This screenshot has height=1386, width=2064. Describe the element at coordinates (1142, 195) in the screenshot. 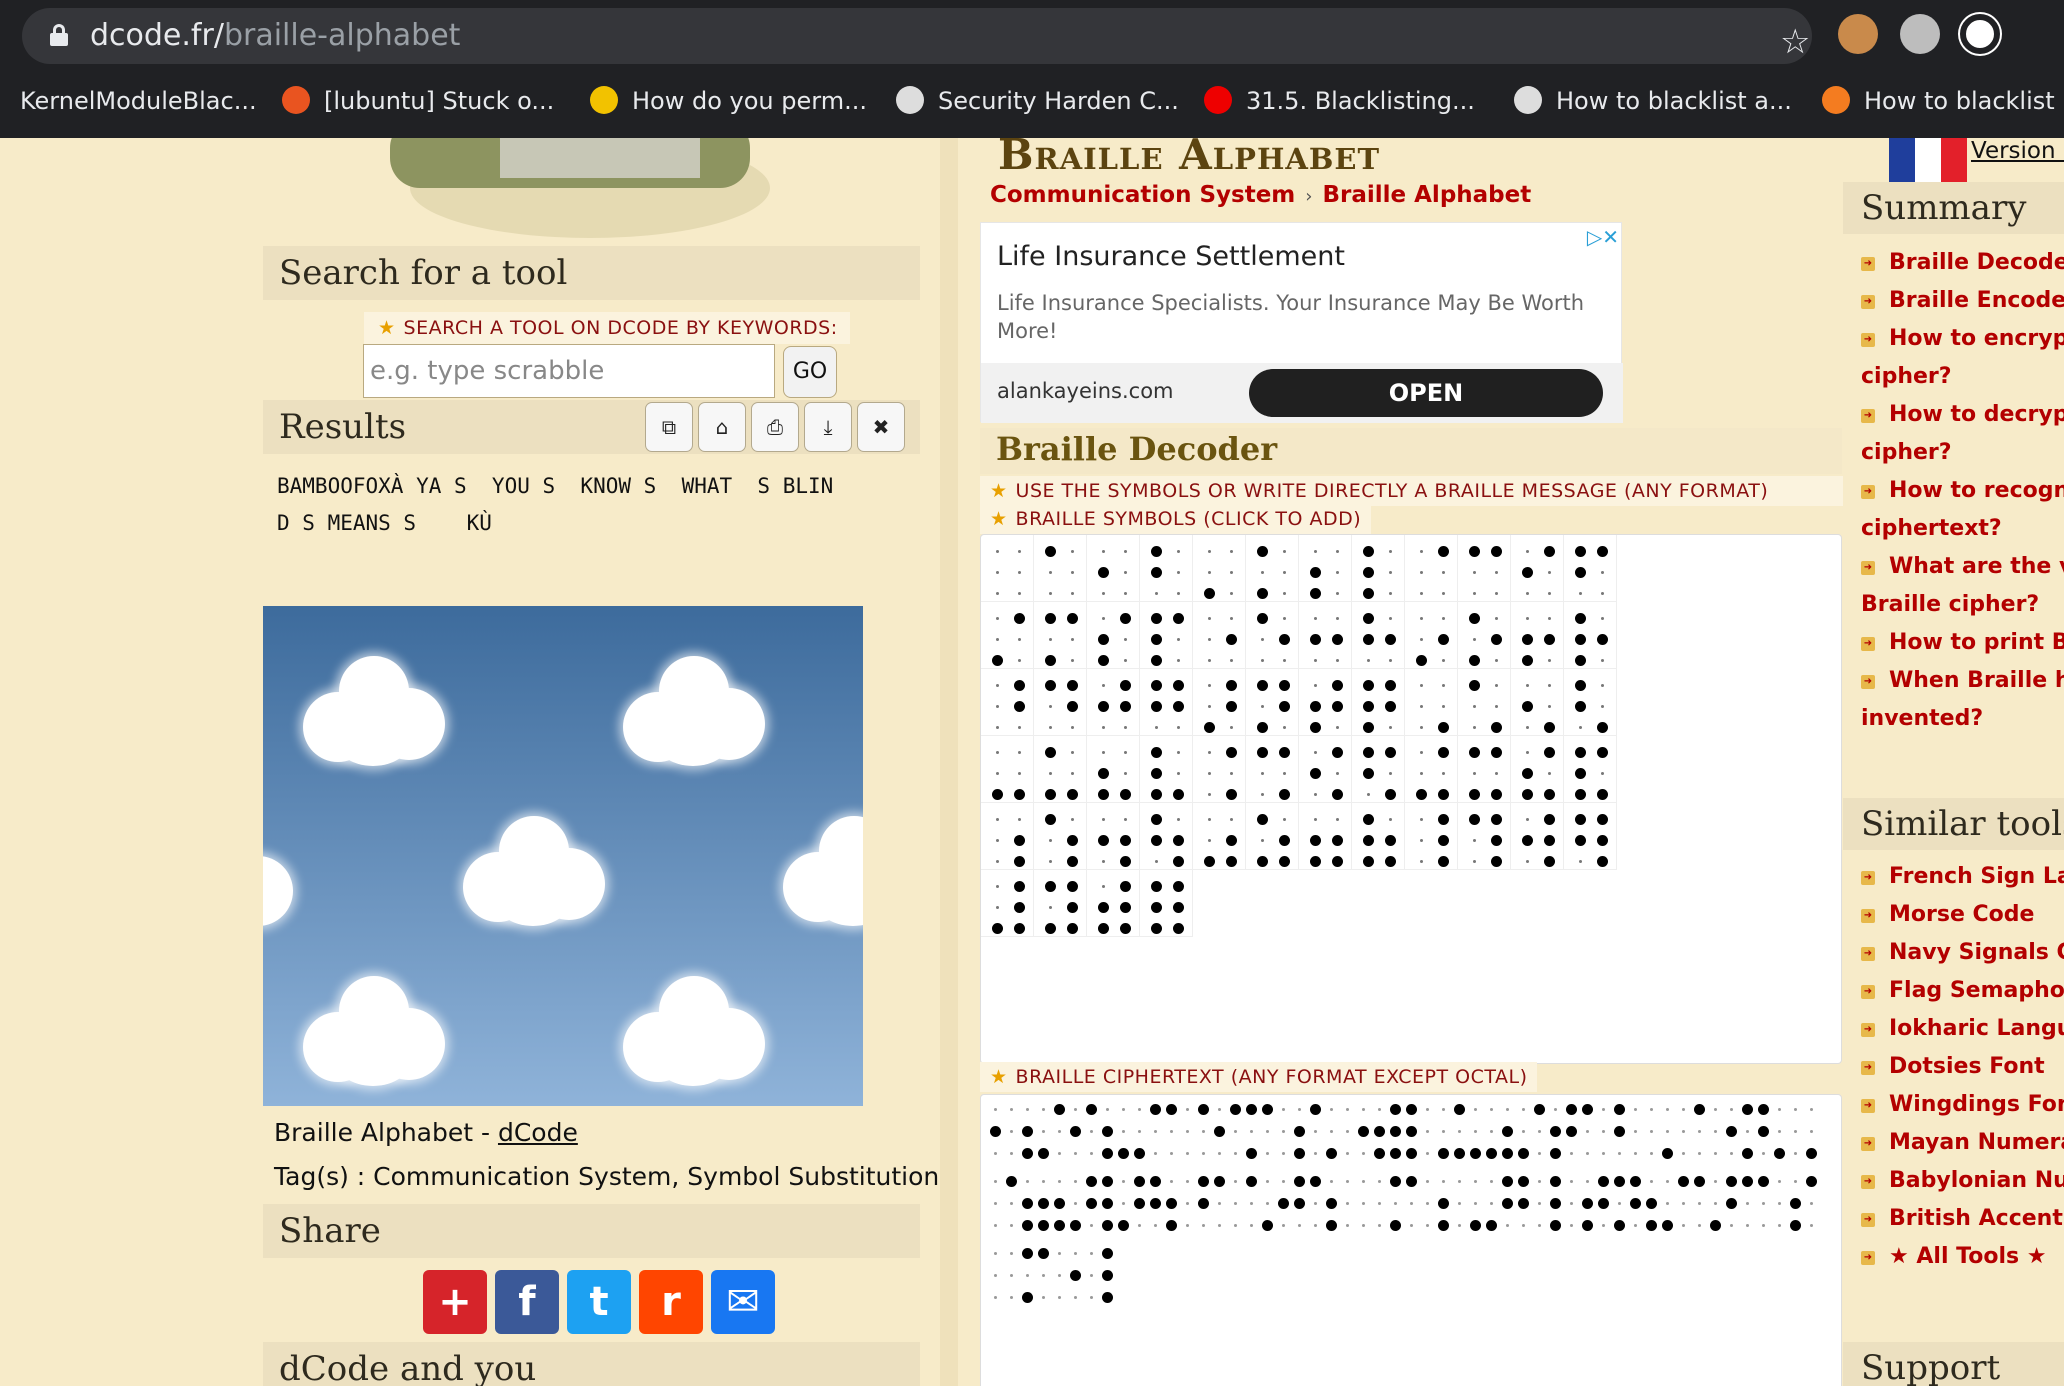

I see `breadcrumb-communication: Communication System` at that location.